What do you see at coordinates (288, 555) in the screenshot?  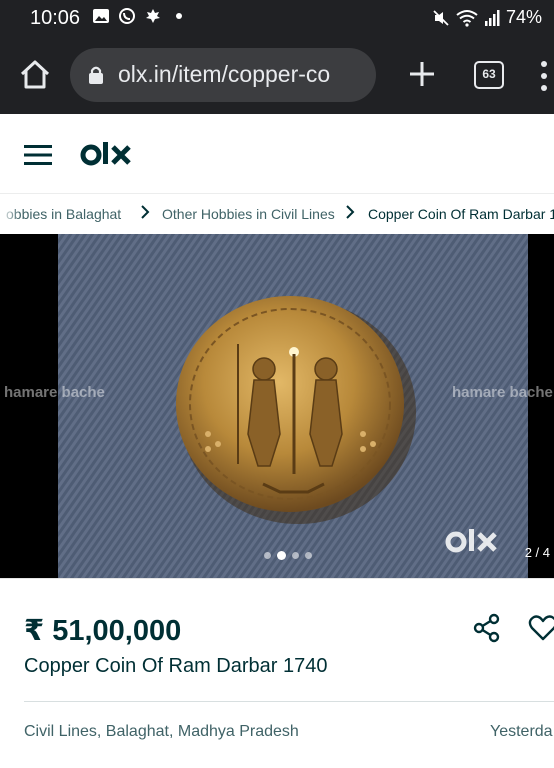 I see `gallery-pagination` at bounding box center [288, 555].